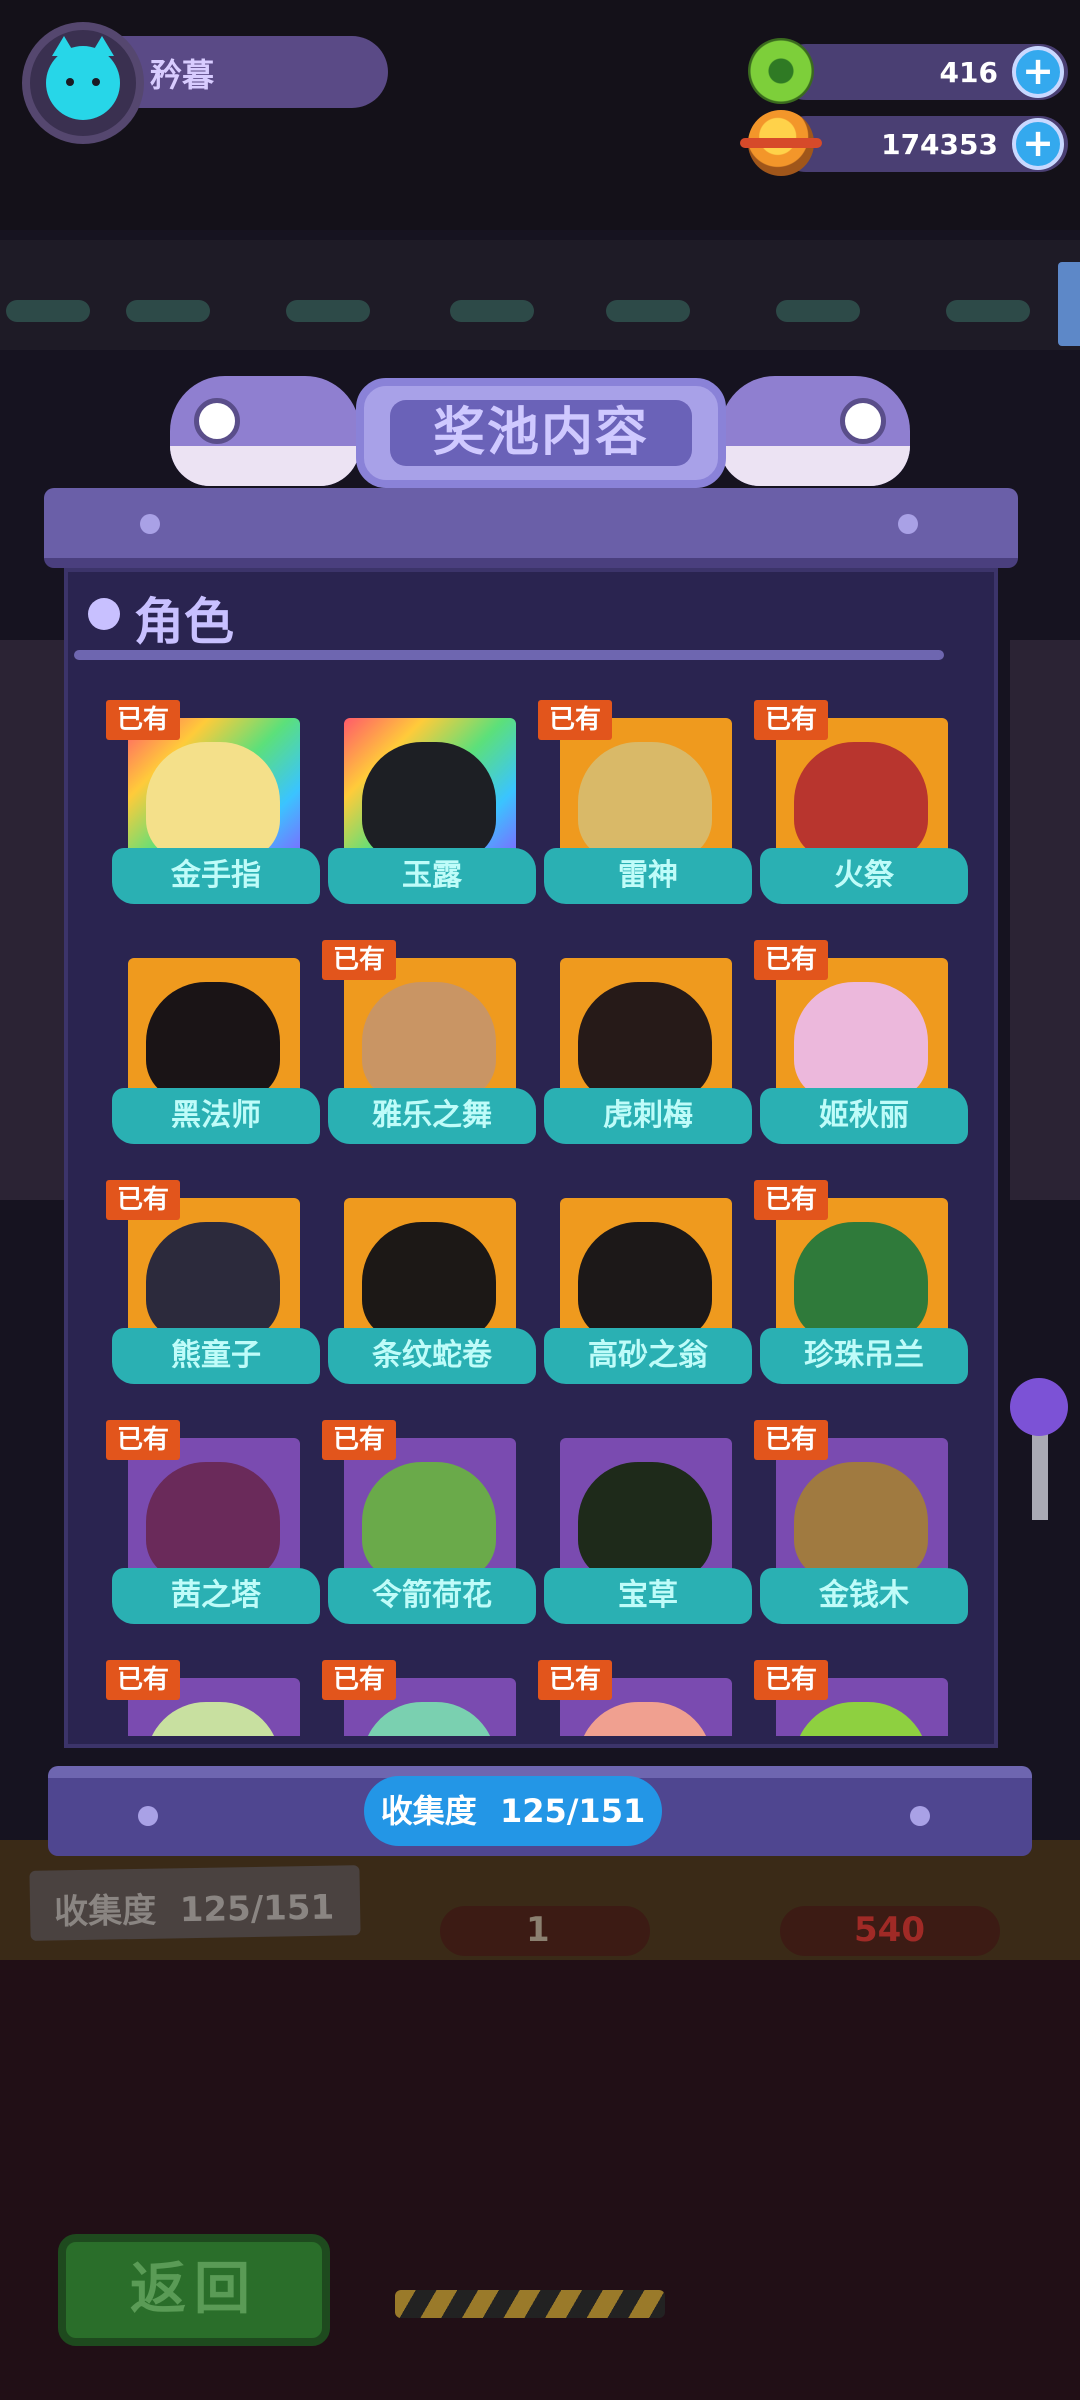  I want to click on character-name: 宝草, so click(648, 1596).